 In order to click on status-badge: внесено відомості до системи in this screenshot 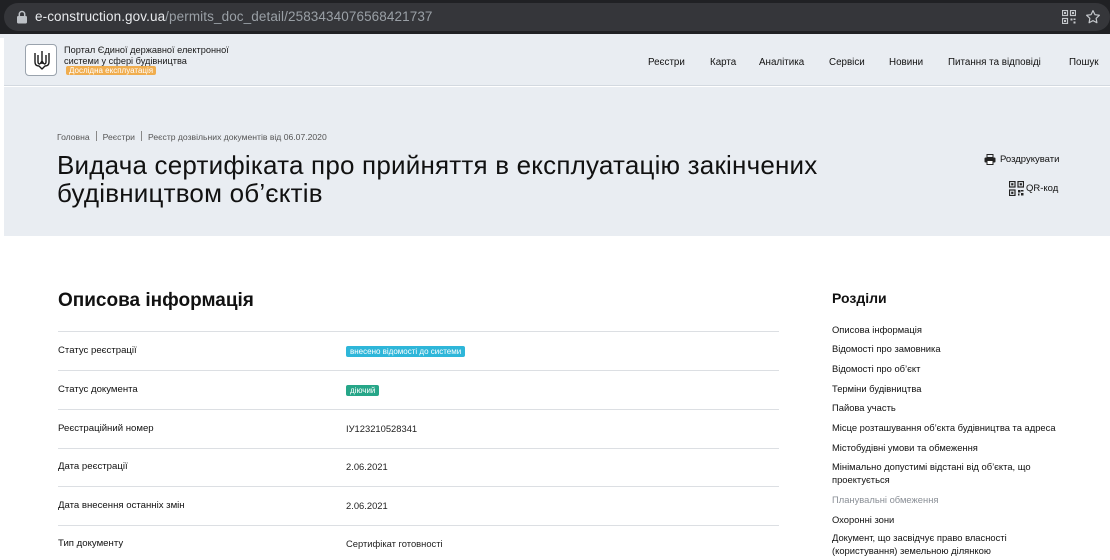, I will do `click(406, 351)`.